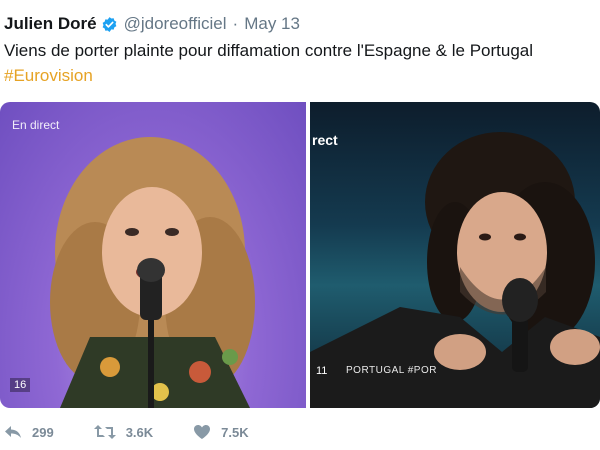  What do you see at coordinates (29, 432) in the screenshot?
I see `reply-button: 299` at bounding box center [29, 432].